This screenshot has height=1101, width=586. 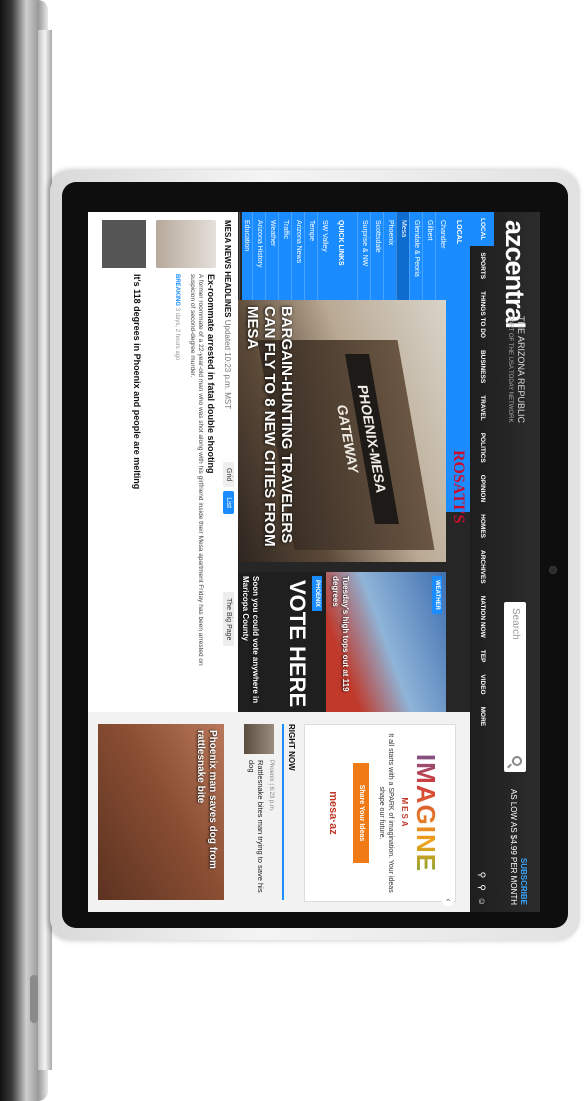 I want to click on share-icon: ⚲, so click(x=482, y=875).